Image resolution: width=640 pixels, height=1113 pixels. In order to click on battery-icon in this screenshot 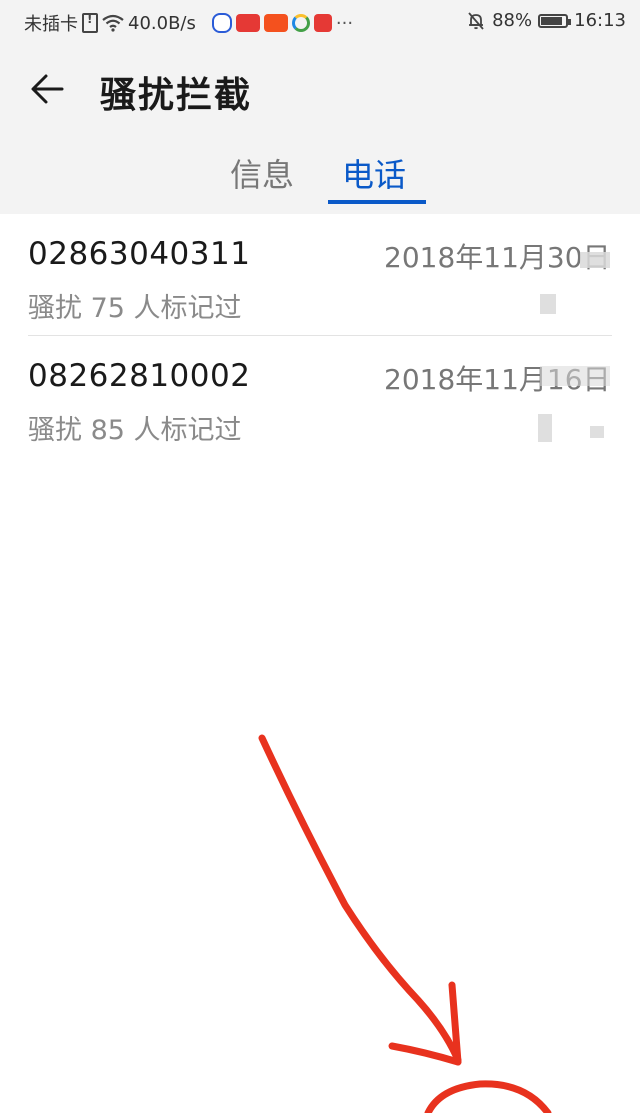, I will do `click(555, 20)`.